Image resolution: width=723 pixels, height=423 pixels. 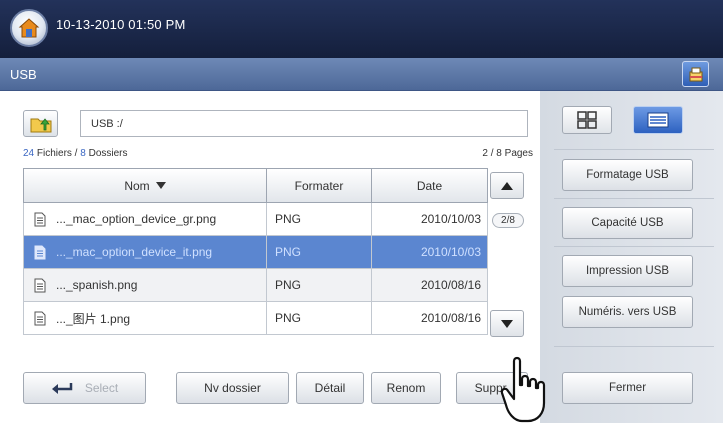 What do you see at coordinates (137, 185) in the screenshot?
I see `column-label-name: Nom` at bounding box center [137, 185].